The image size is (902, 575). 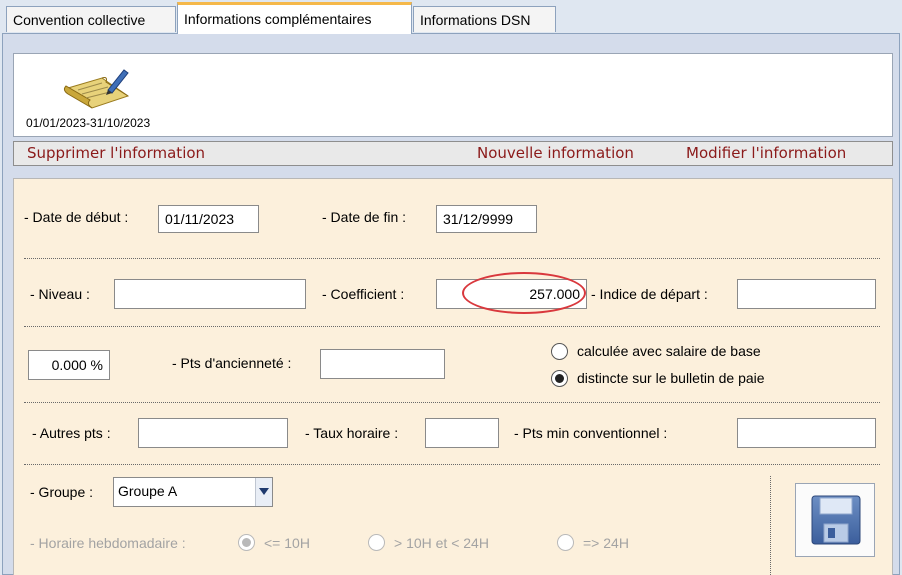 What do you see at coordinates (210, 294) in the screenshot?
I see `niveau-field` at bounding box center [210, 294].